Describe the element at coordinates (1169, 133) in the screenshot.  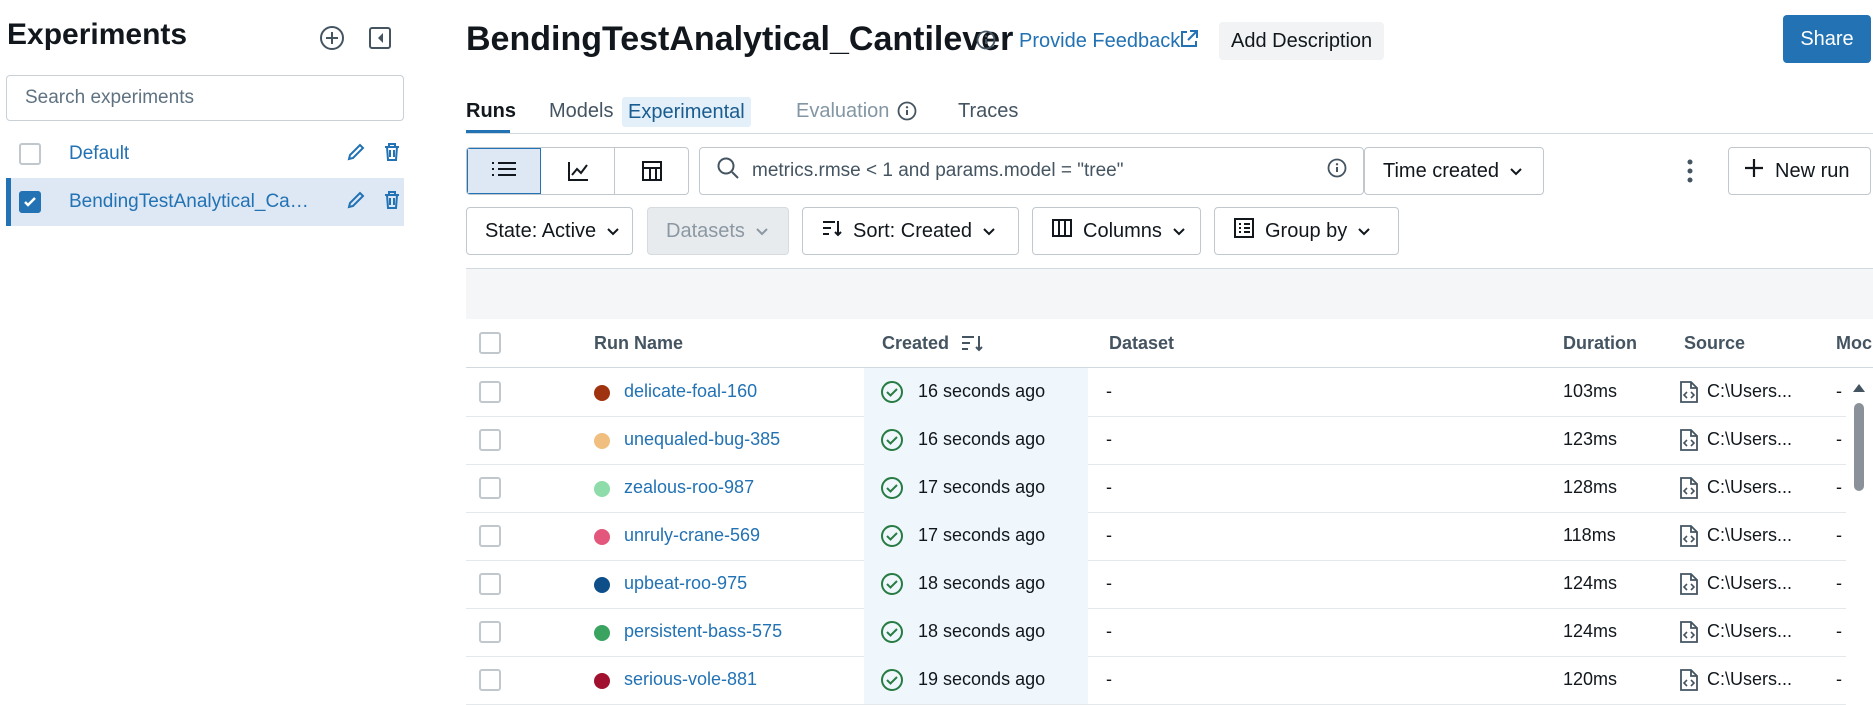
I see `tabs-divider` at that location.